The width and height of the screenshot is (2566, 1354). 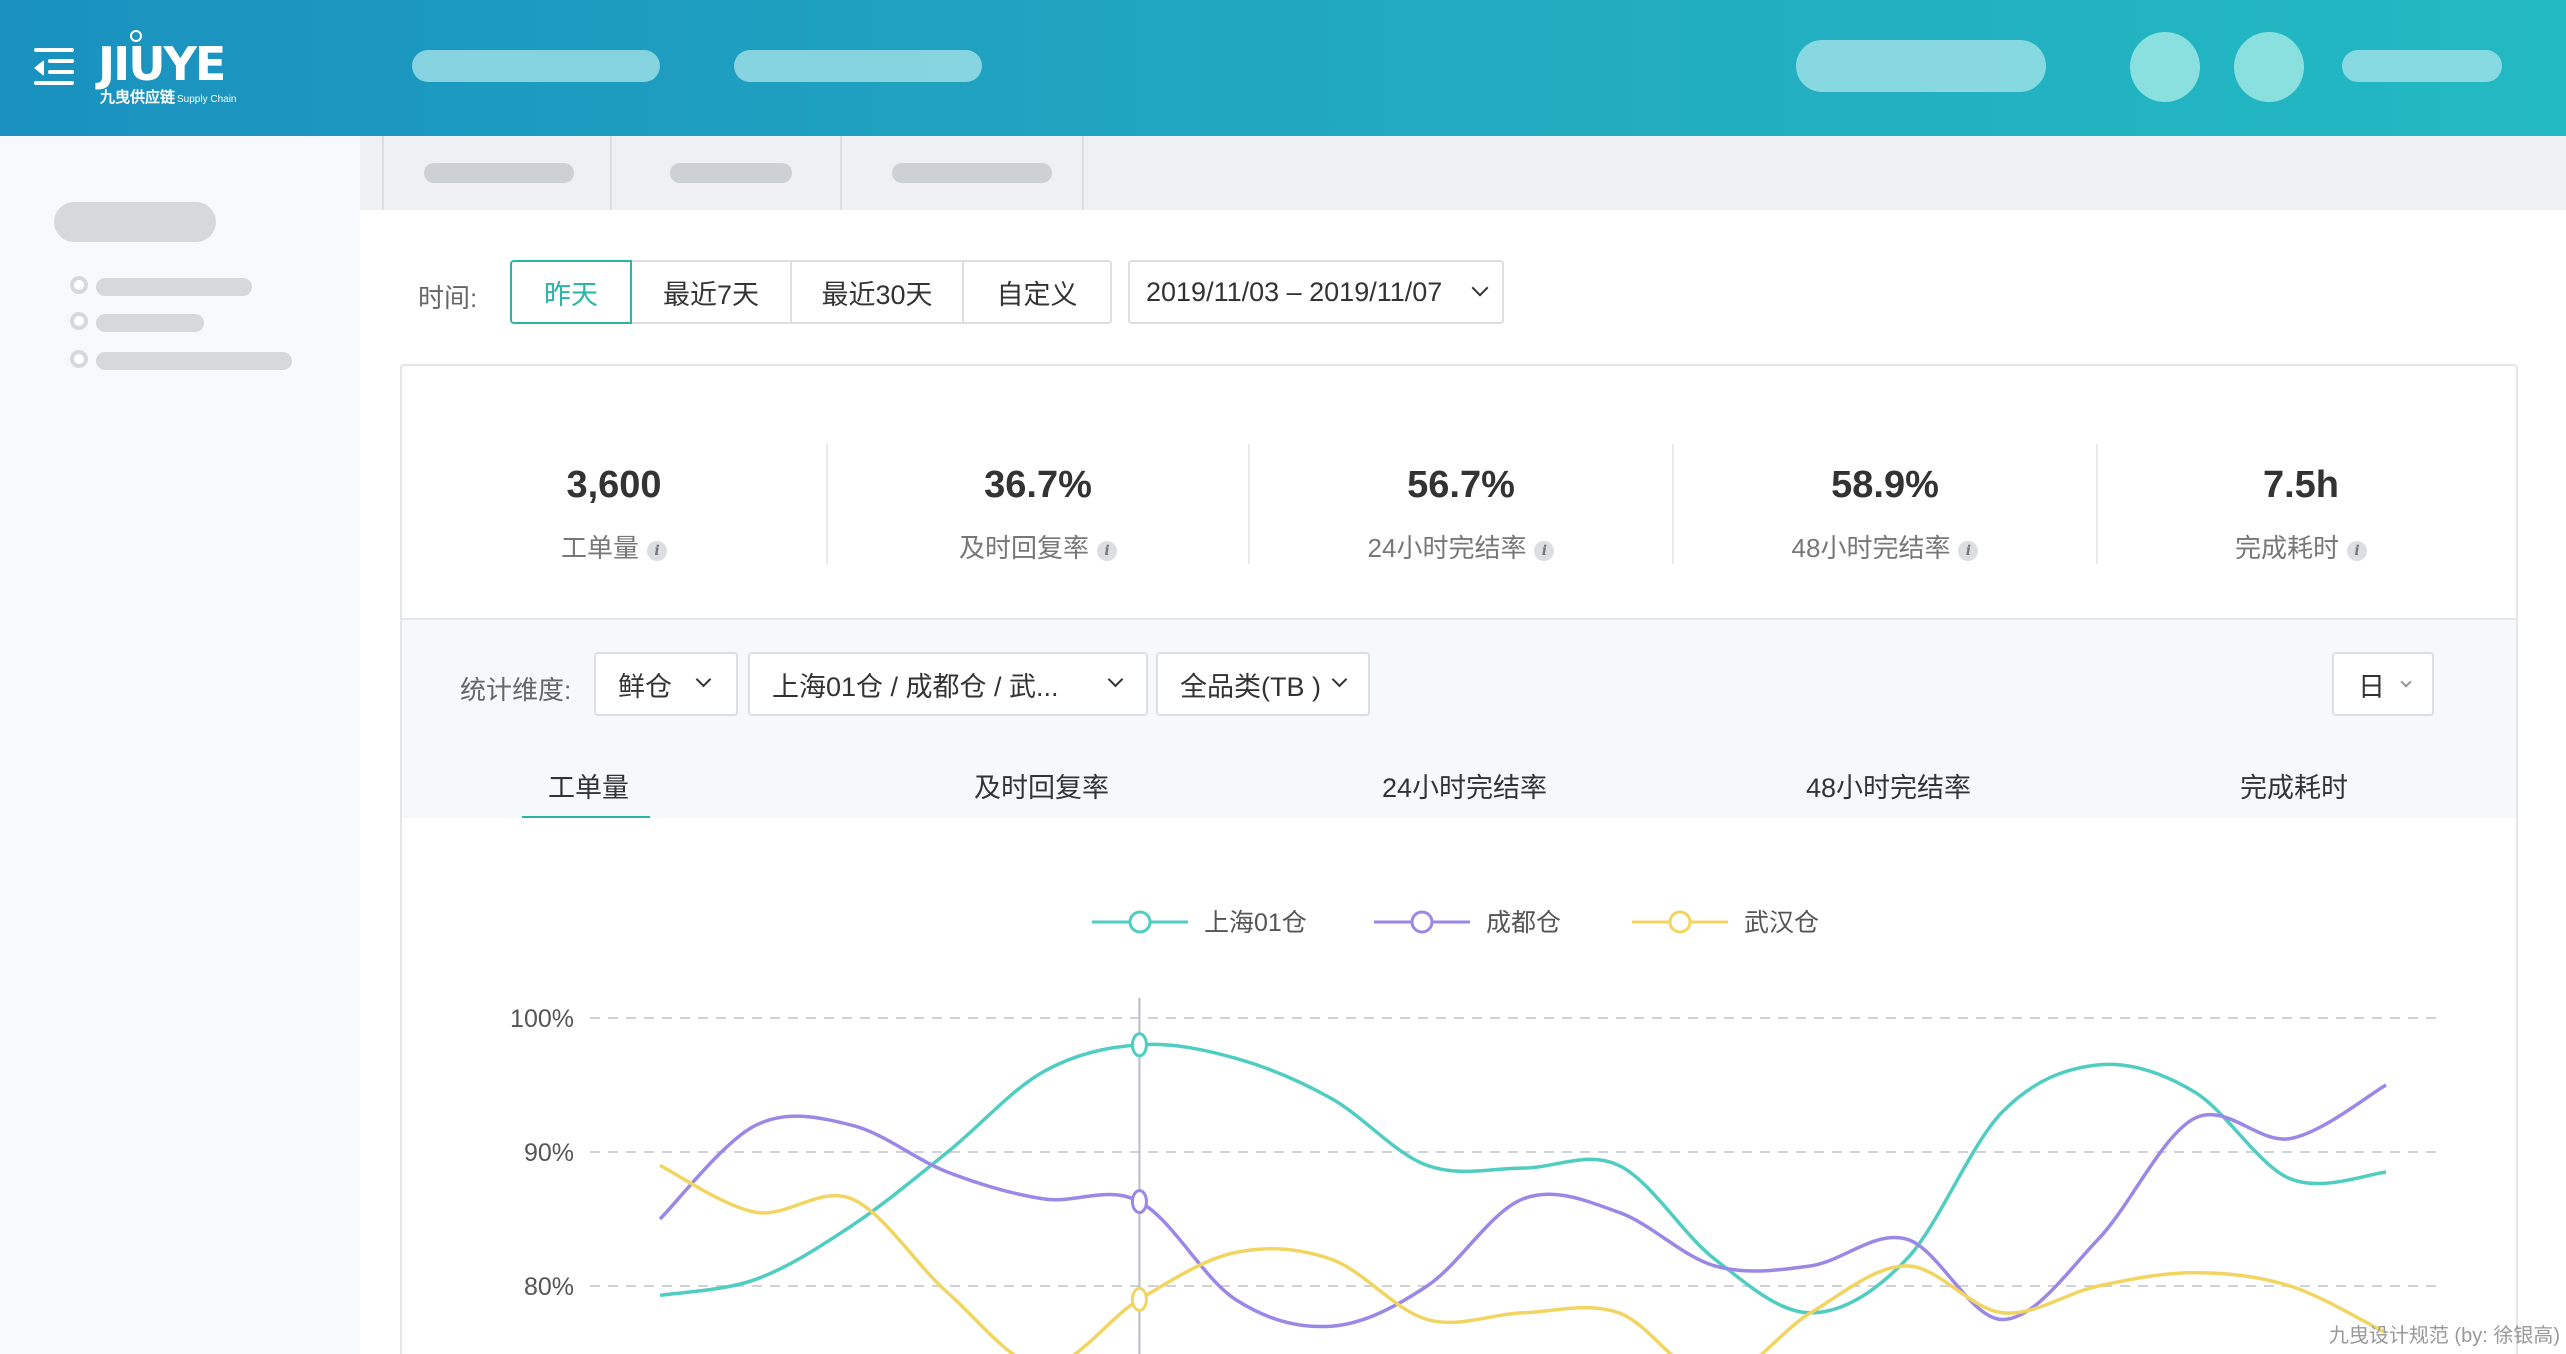 I want to click on logo-text: JIUYE, so click(x=162, y=64).